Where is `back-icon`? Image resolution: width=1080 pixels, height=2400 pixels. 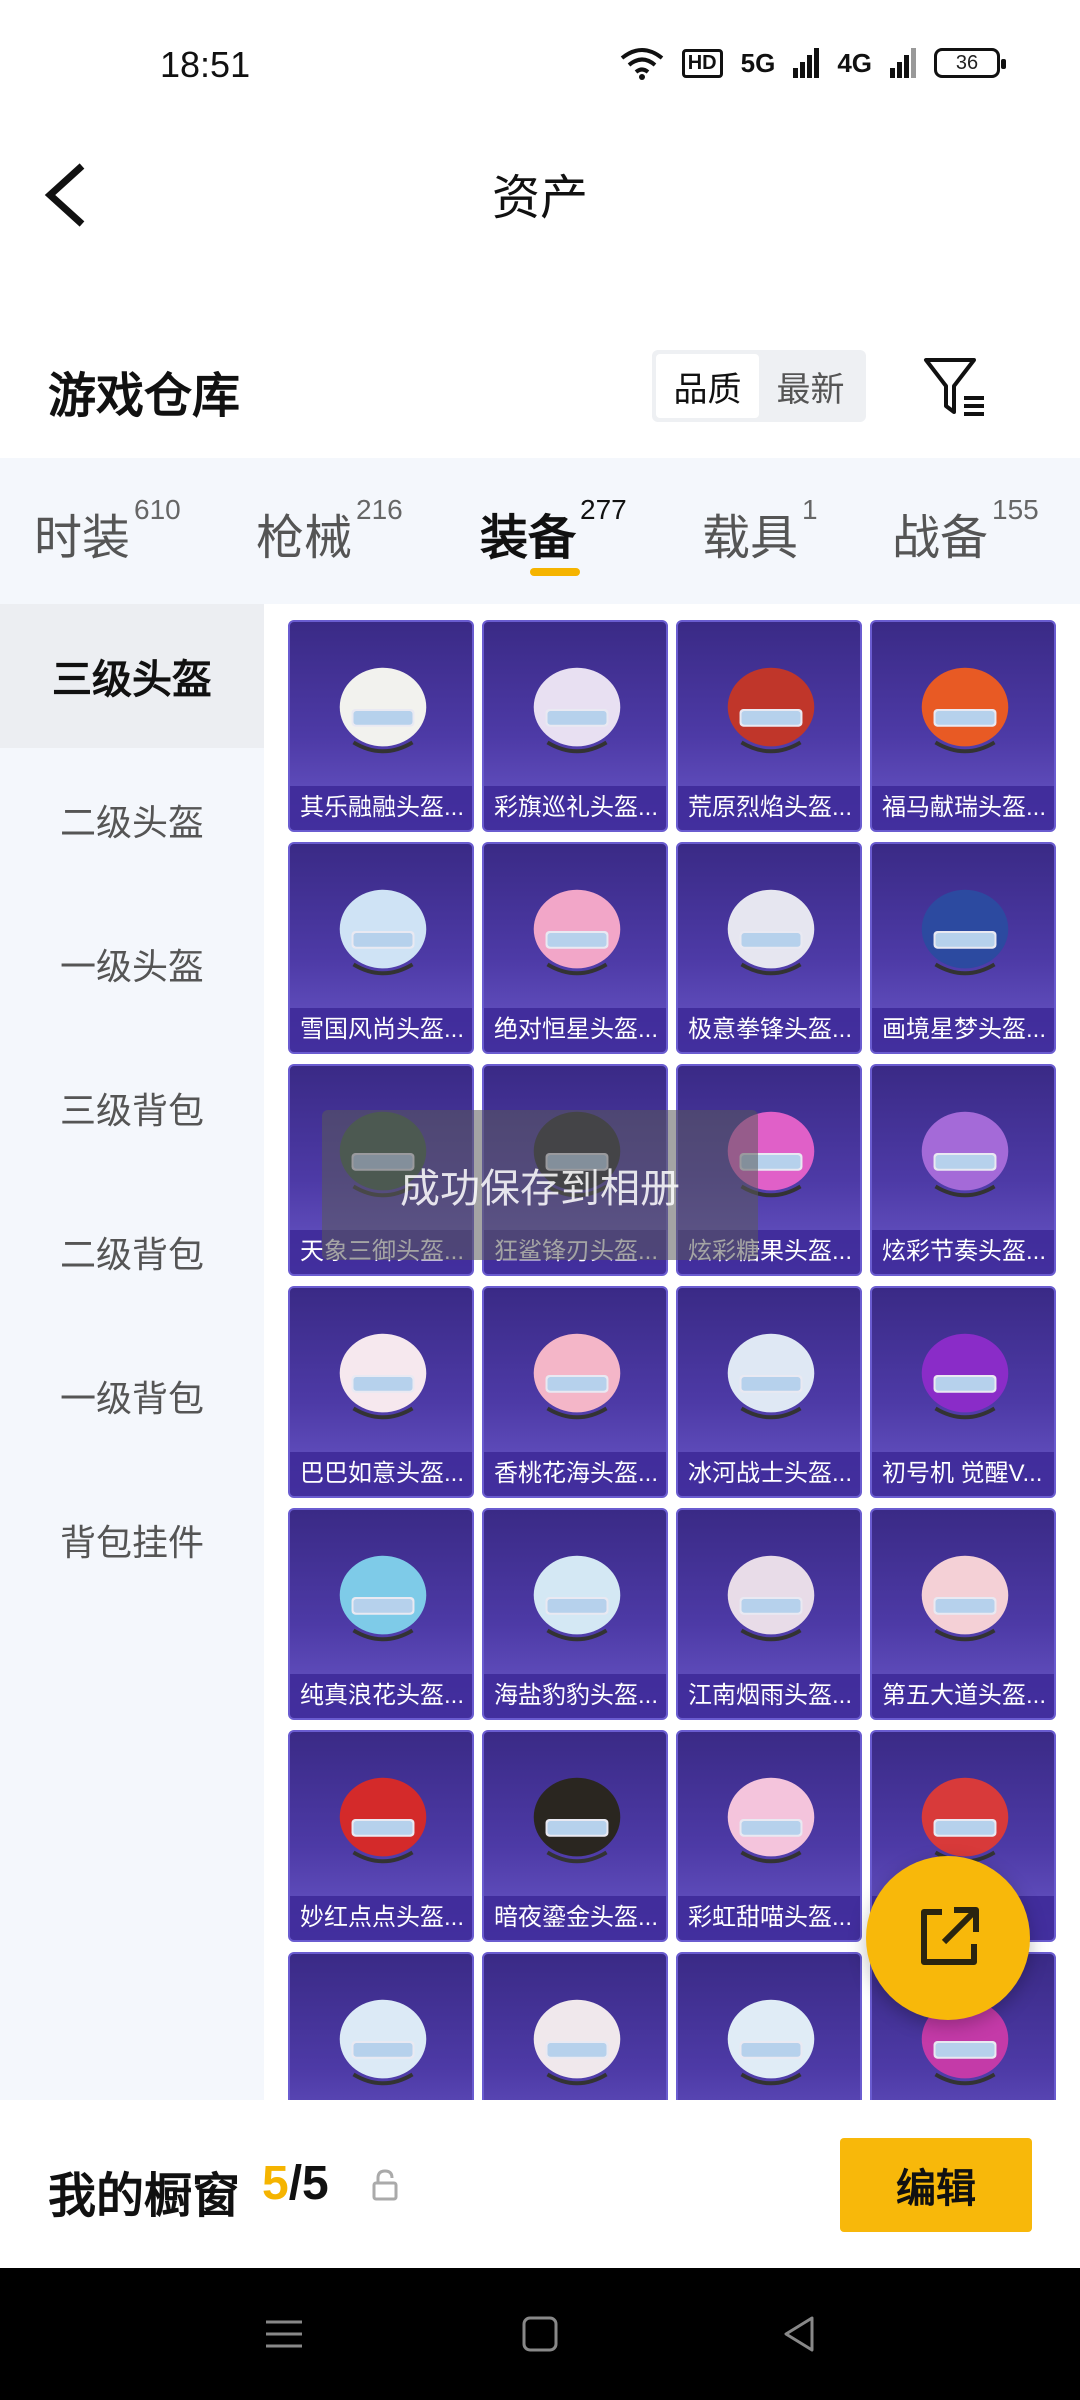 back-icon is located at coordinates (800, 2334).